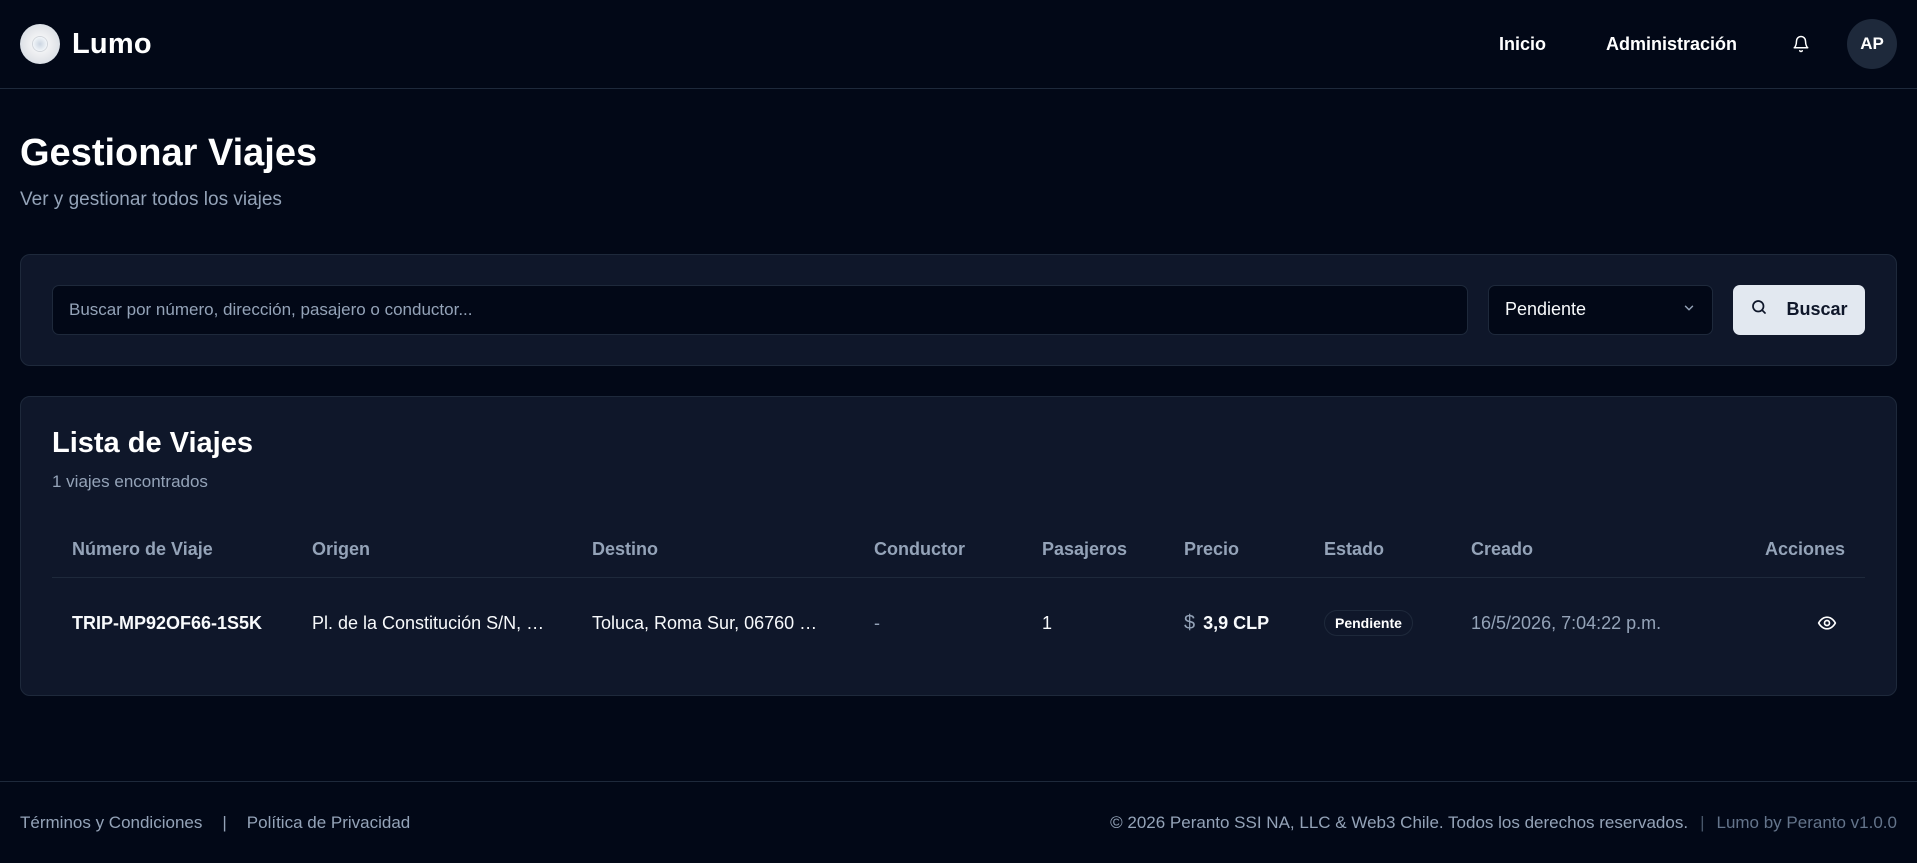 The height and width of the screenshot is (863, 1917). I want to click on col-trip-number: Número de Viaje, so click(172, 550).